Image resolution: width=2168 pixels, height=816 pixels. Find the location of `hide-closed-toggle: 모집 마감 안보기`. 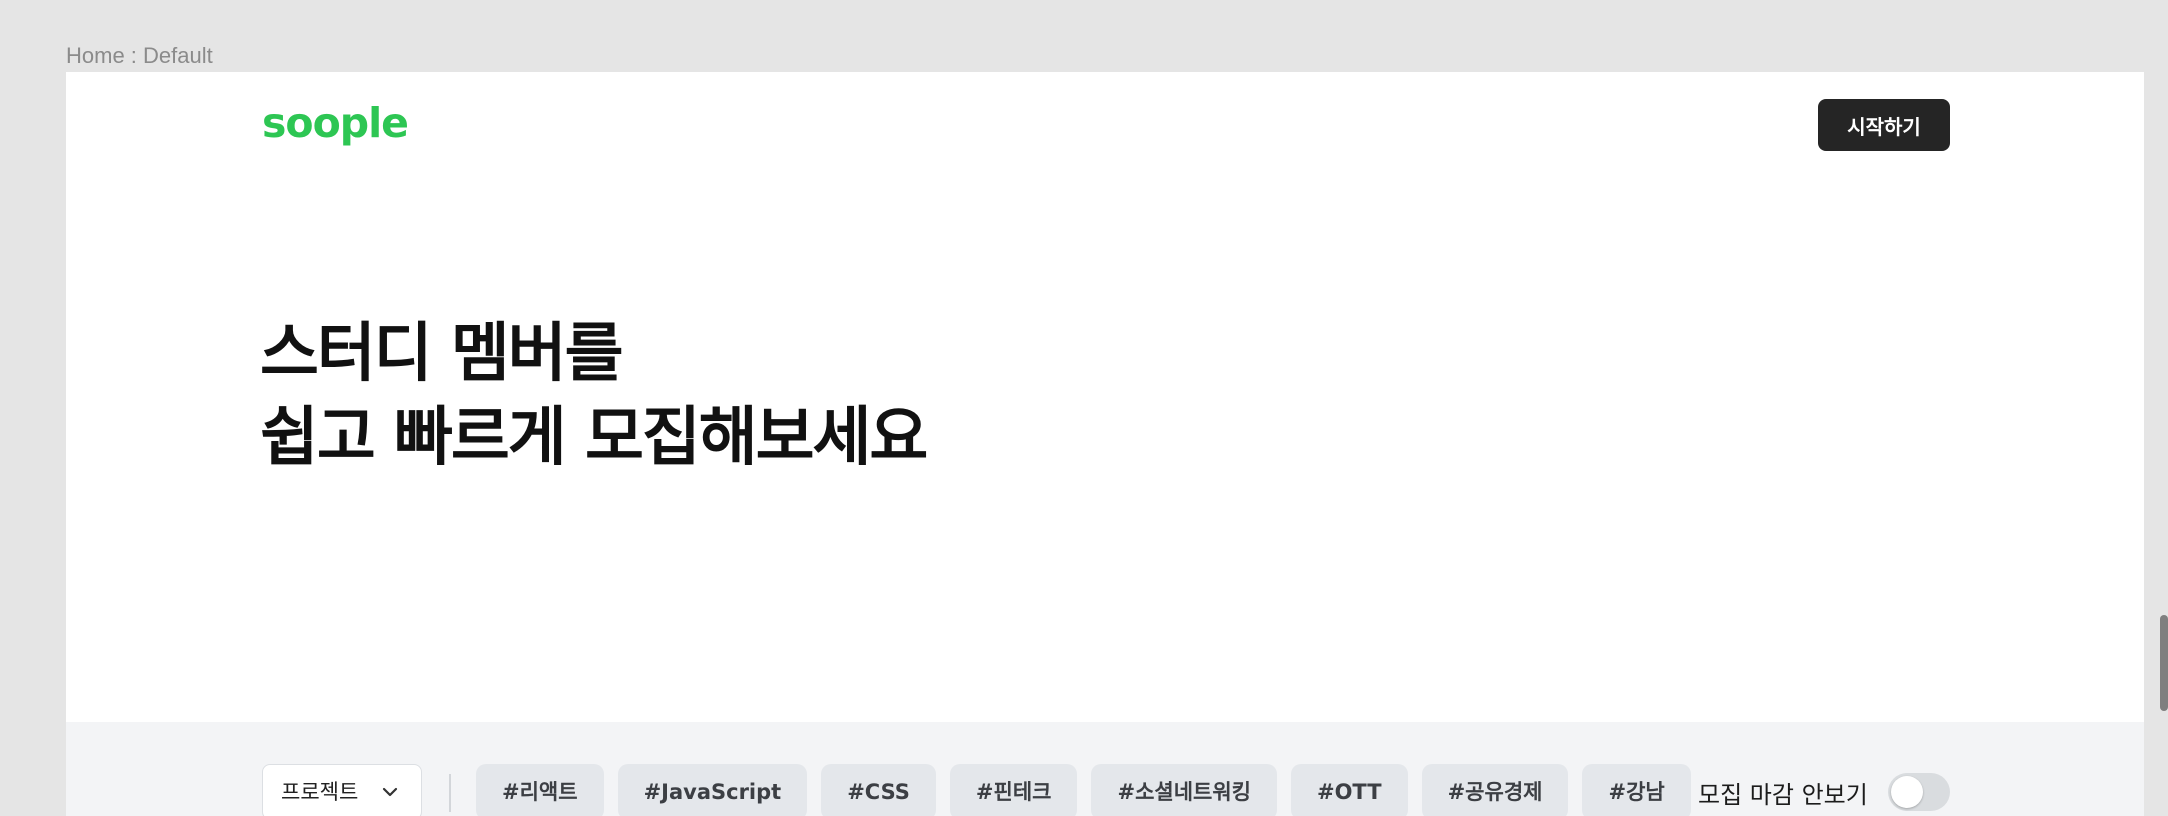

hide-closed-toggle: 모집 마감 안보기 is located at coordinates (1824, 792).